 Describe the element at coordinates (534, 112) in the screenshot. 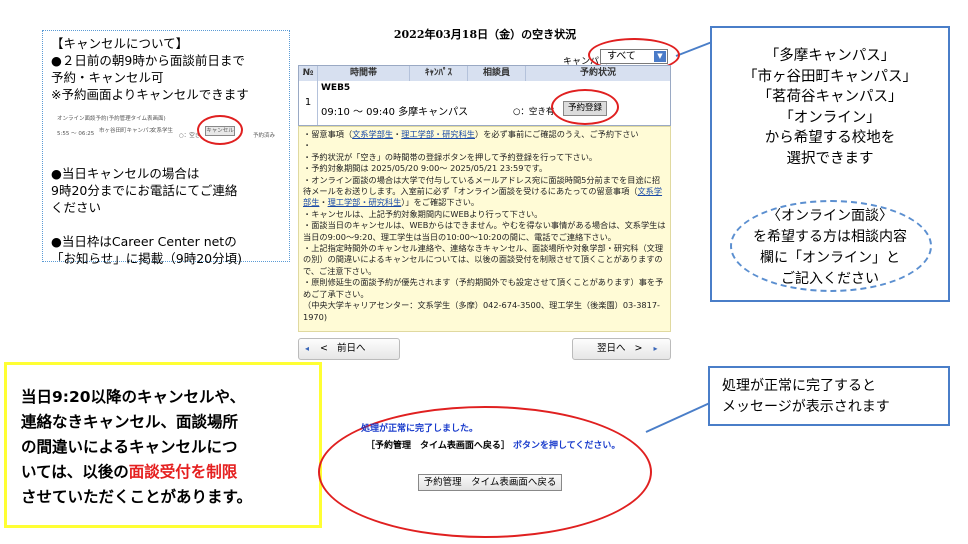

I see `row-availability: ○：空き有` at that location.